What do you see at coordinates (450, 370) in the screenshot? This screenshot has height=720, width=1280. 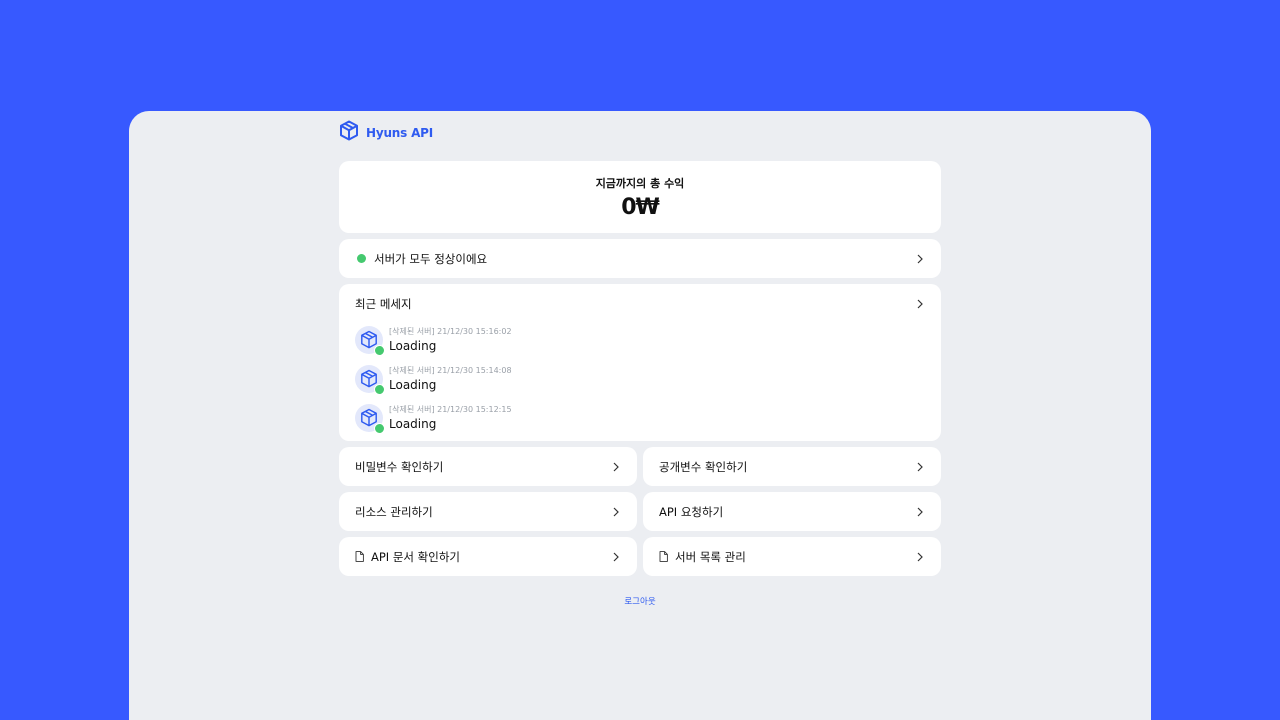 I see `message-meta: [삭제된 서버] 21/12/30 15:14:08` at bounding box center [450, 370].